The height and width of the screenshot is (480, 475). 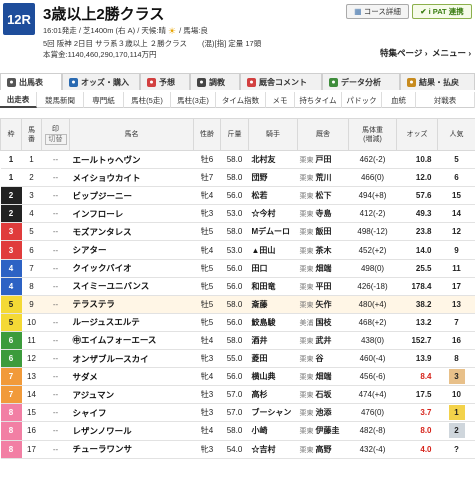 I want to click on subtab-3: 馬柱(5走), so click(x=147, y=100).